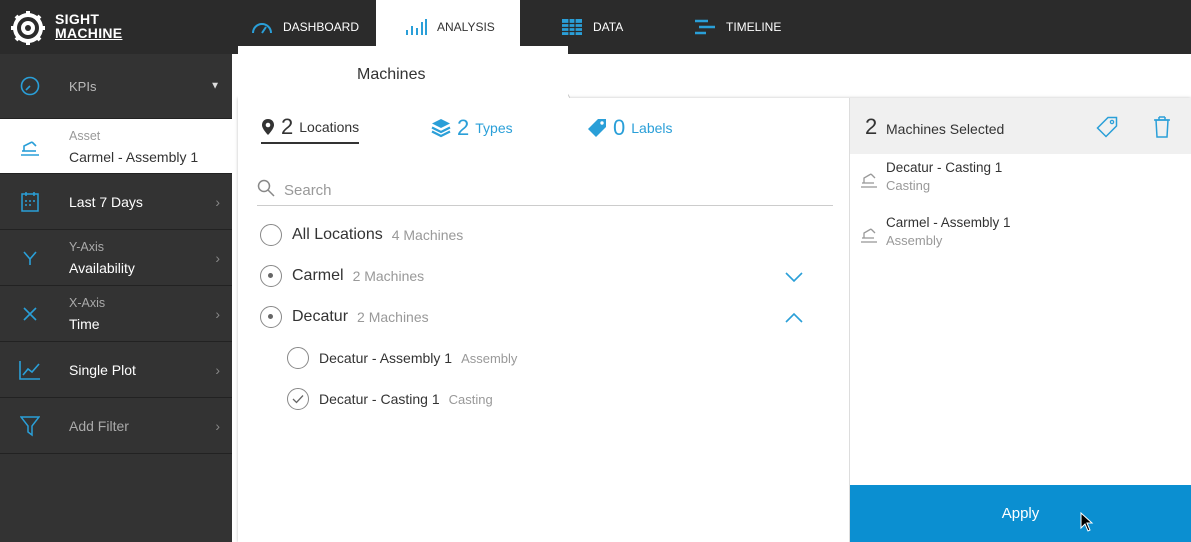 The width and height of the screenshot is (1191, 542). Describe the element at coordinates (86, 247) in the screenshot. I see `sidebar-yaxis-caption: Y-Axis` at that location.